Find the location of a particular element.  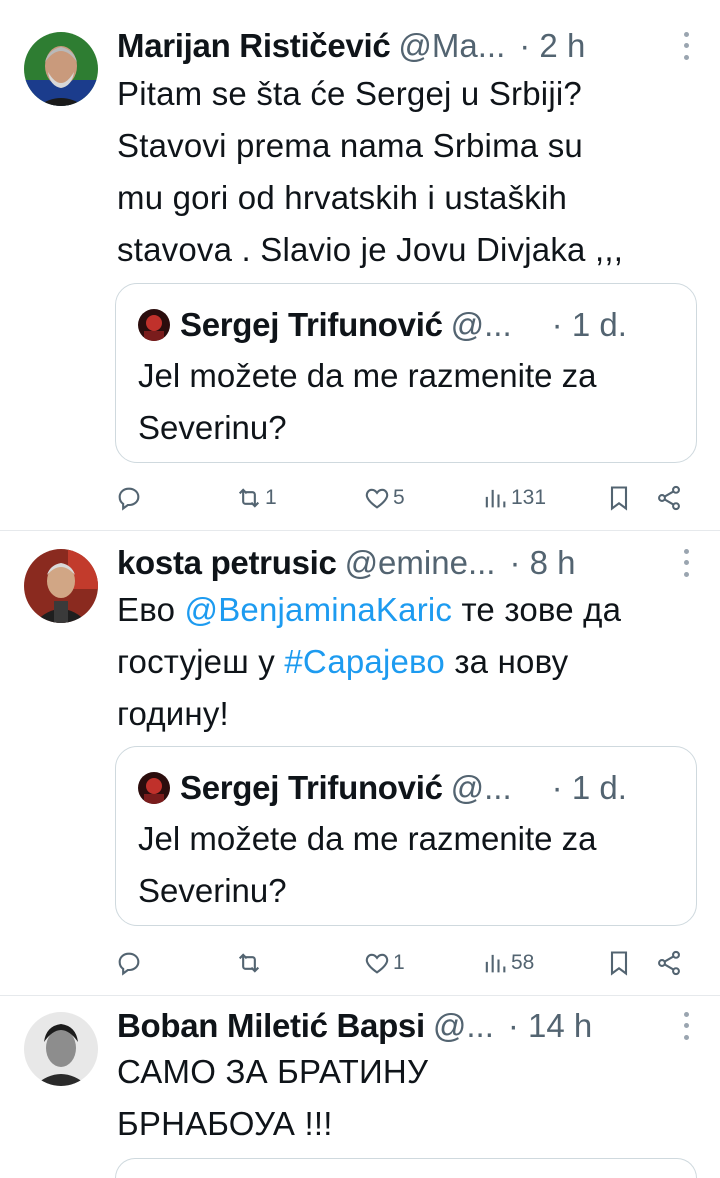

like-button: 1 is located at coordinates (384, 963).